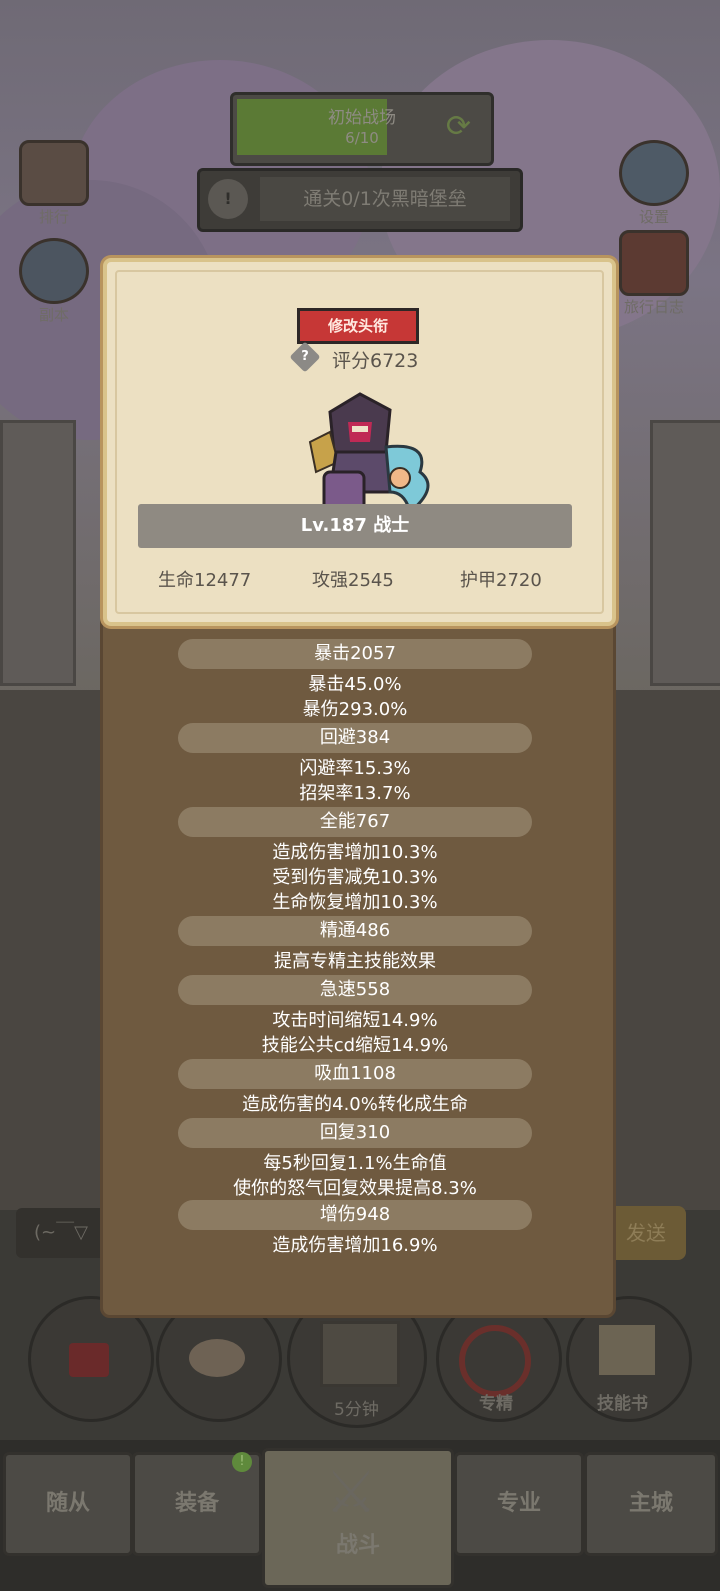 Image resolution: width=720 pixels, height=1591 pixels. What do you see at coordinates (61, 1233) in the screenshot?
I see `chat-input: (~￣▽` at bounding box center [61, 1233].